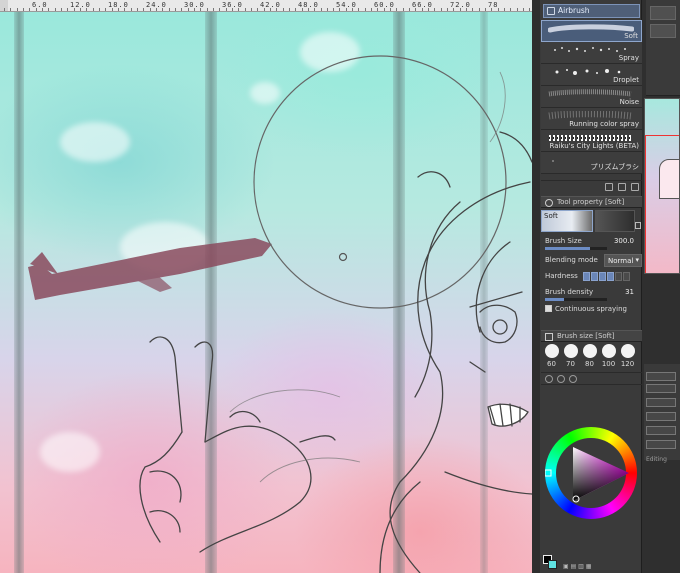 This screenshot has height=573, width=680. What do you see at coordinates (594, 146) in the screenshot?
I see `brush-name: Raiku's City Lights (BETA)` at bounding box center [594, 146].